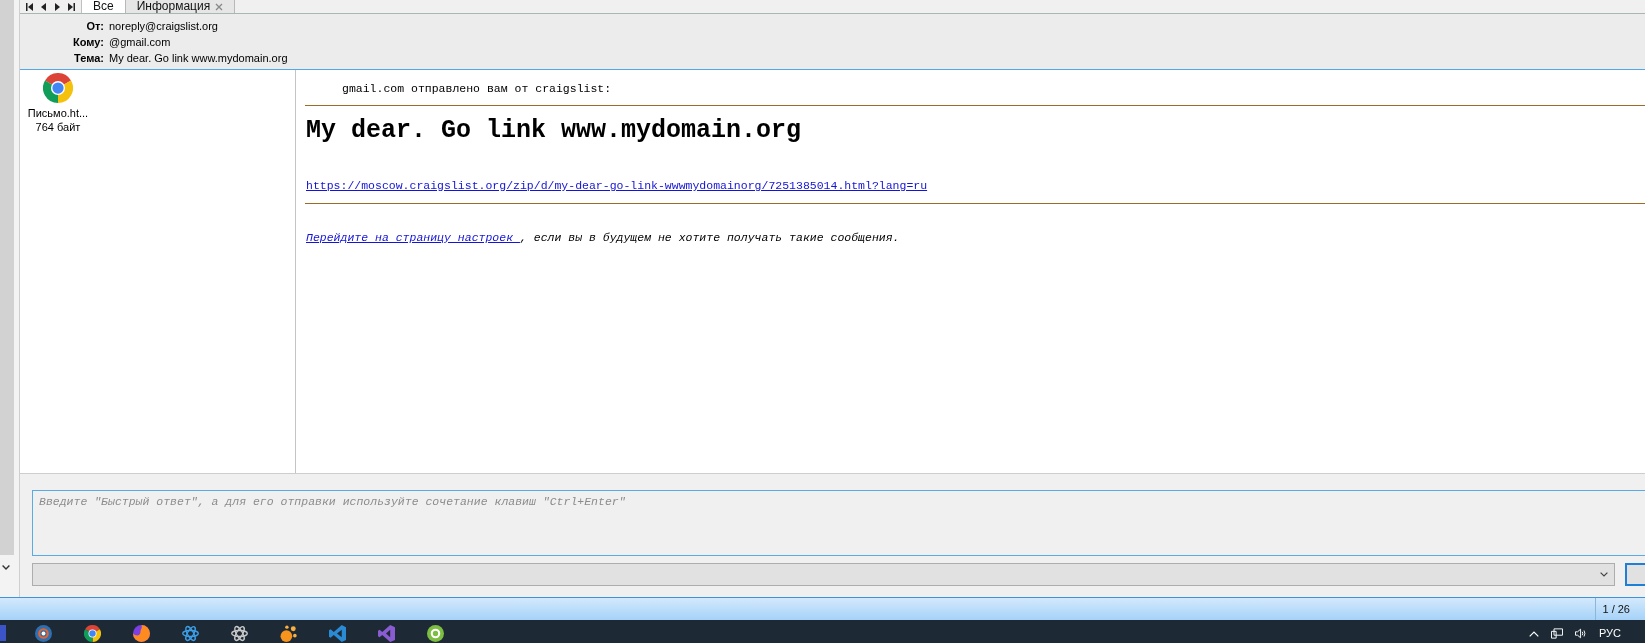  What do you see at coordinates (104, 6) in the screenshot?
I see `tab: Все` at bounding box center [104, 6].